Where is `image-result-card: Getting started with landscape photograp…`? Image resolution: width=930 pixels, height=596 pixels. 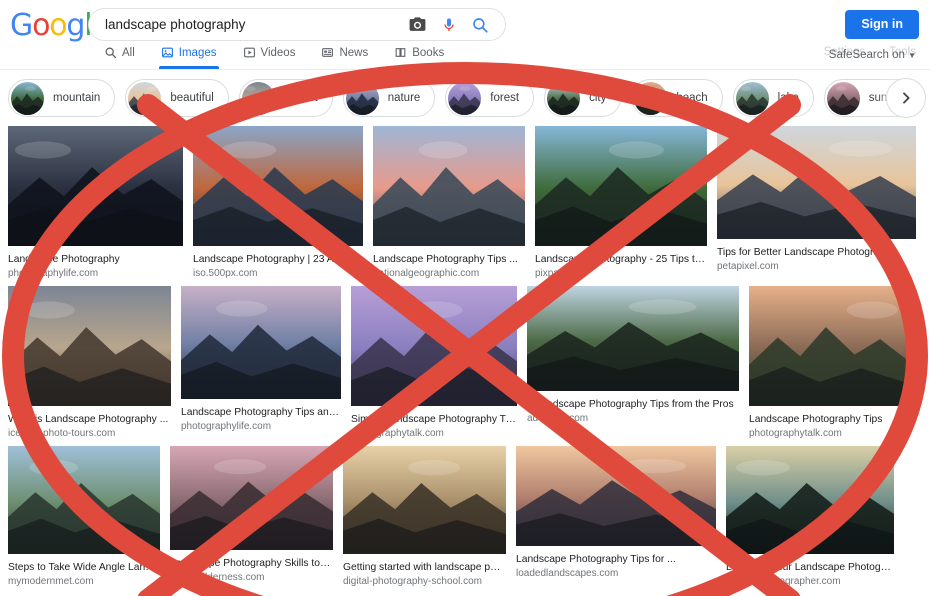 image-result-card: Getting started with landscape photograp… is located at coordinates (424, 517).